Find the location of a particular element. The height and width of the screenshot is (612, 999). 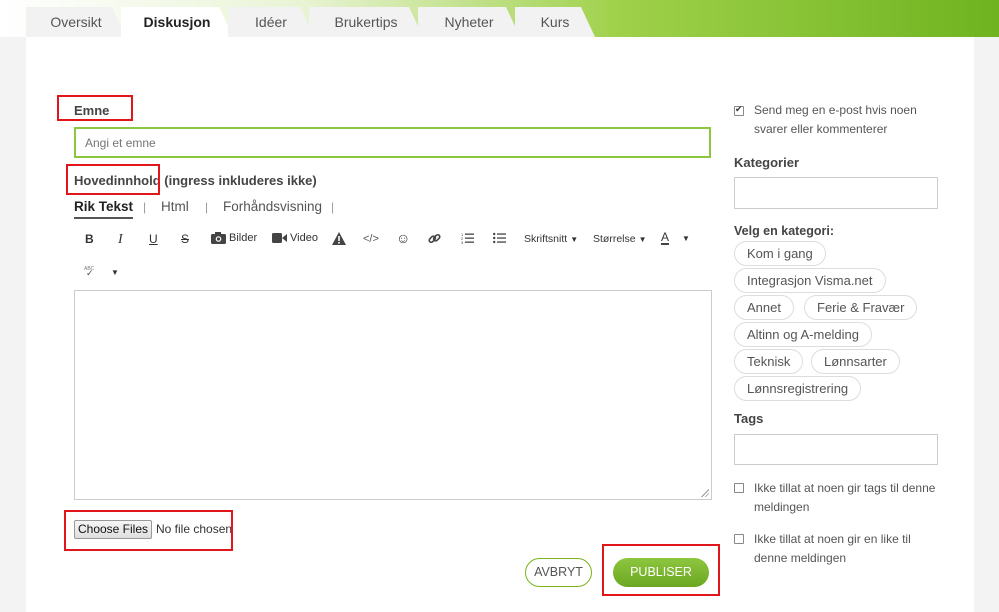

category-chip: Integrasjon Visma.net is located at coordinates (810, 280).